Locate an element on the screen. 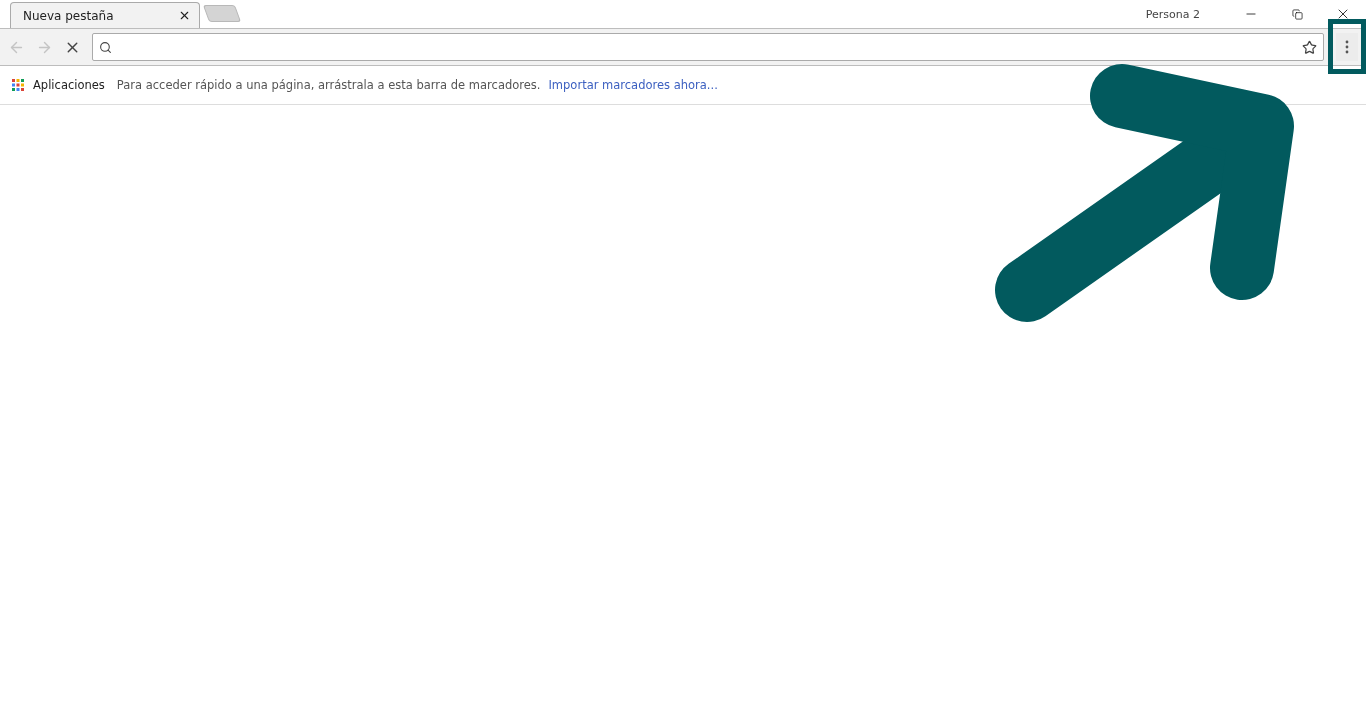 This screenshot has height=706, width=1366. menu-button is located at coordinates (1347, 47).